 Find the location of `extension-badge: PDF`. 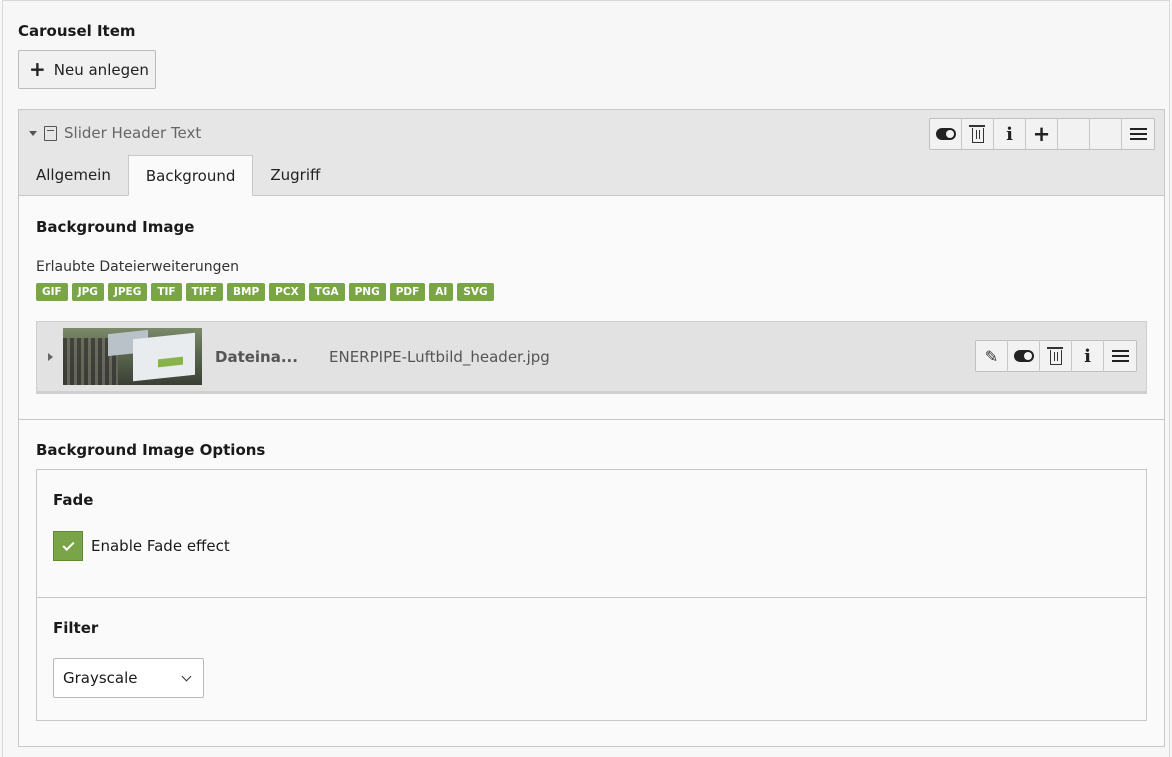

extension-badge: PDF is located at coordinates (407, 292).